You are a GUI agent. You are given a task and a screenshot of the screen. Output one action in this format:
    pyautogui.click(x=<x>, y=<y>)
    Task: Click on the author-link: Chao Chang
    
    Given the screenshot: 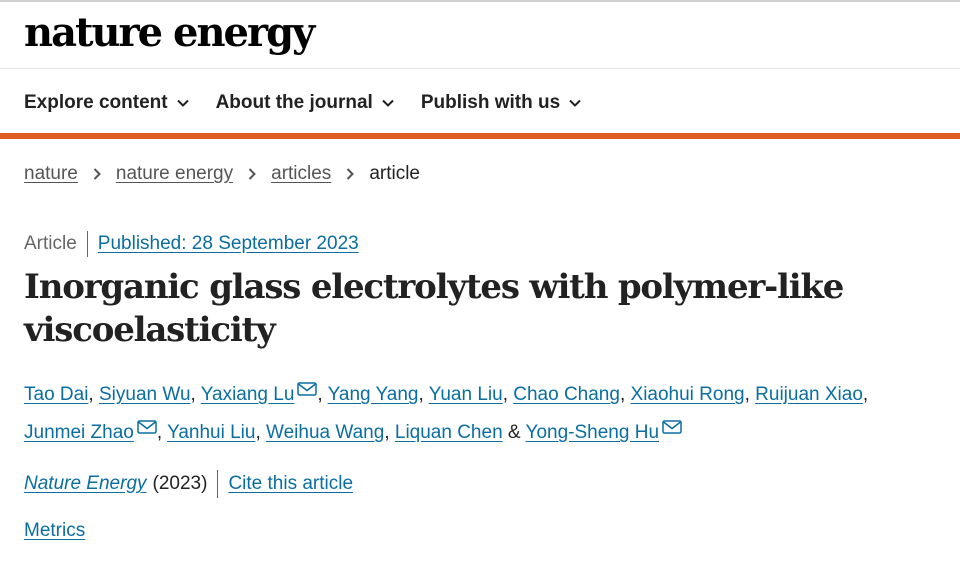 What is the action you would take?
    pyautogui.click(x=566, y=394)
    